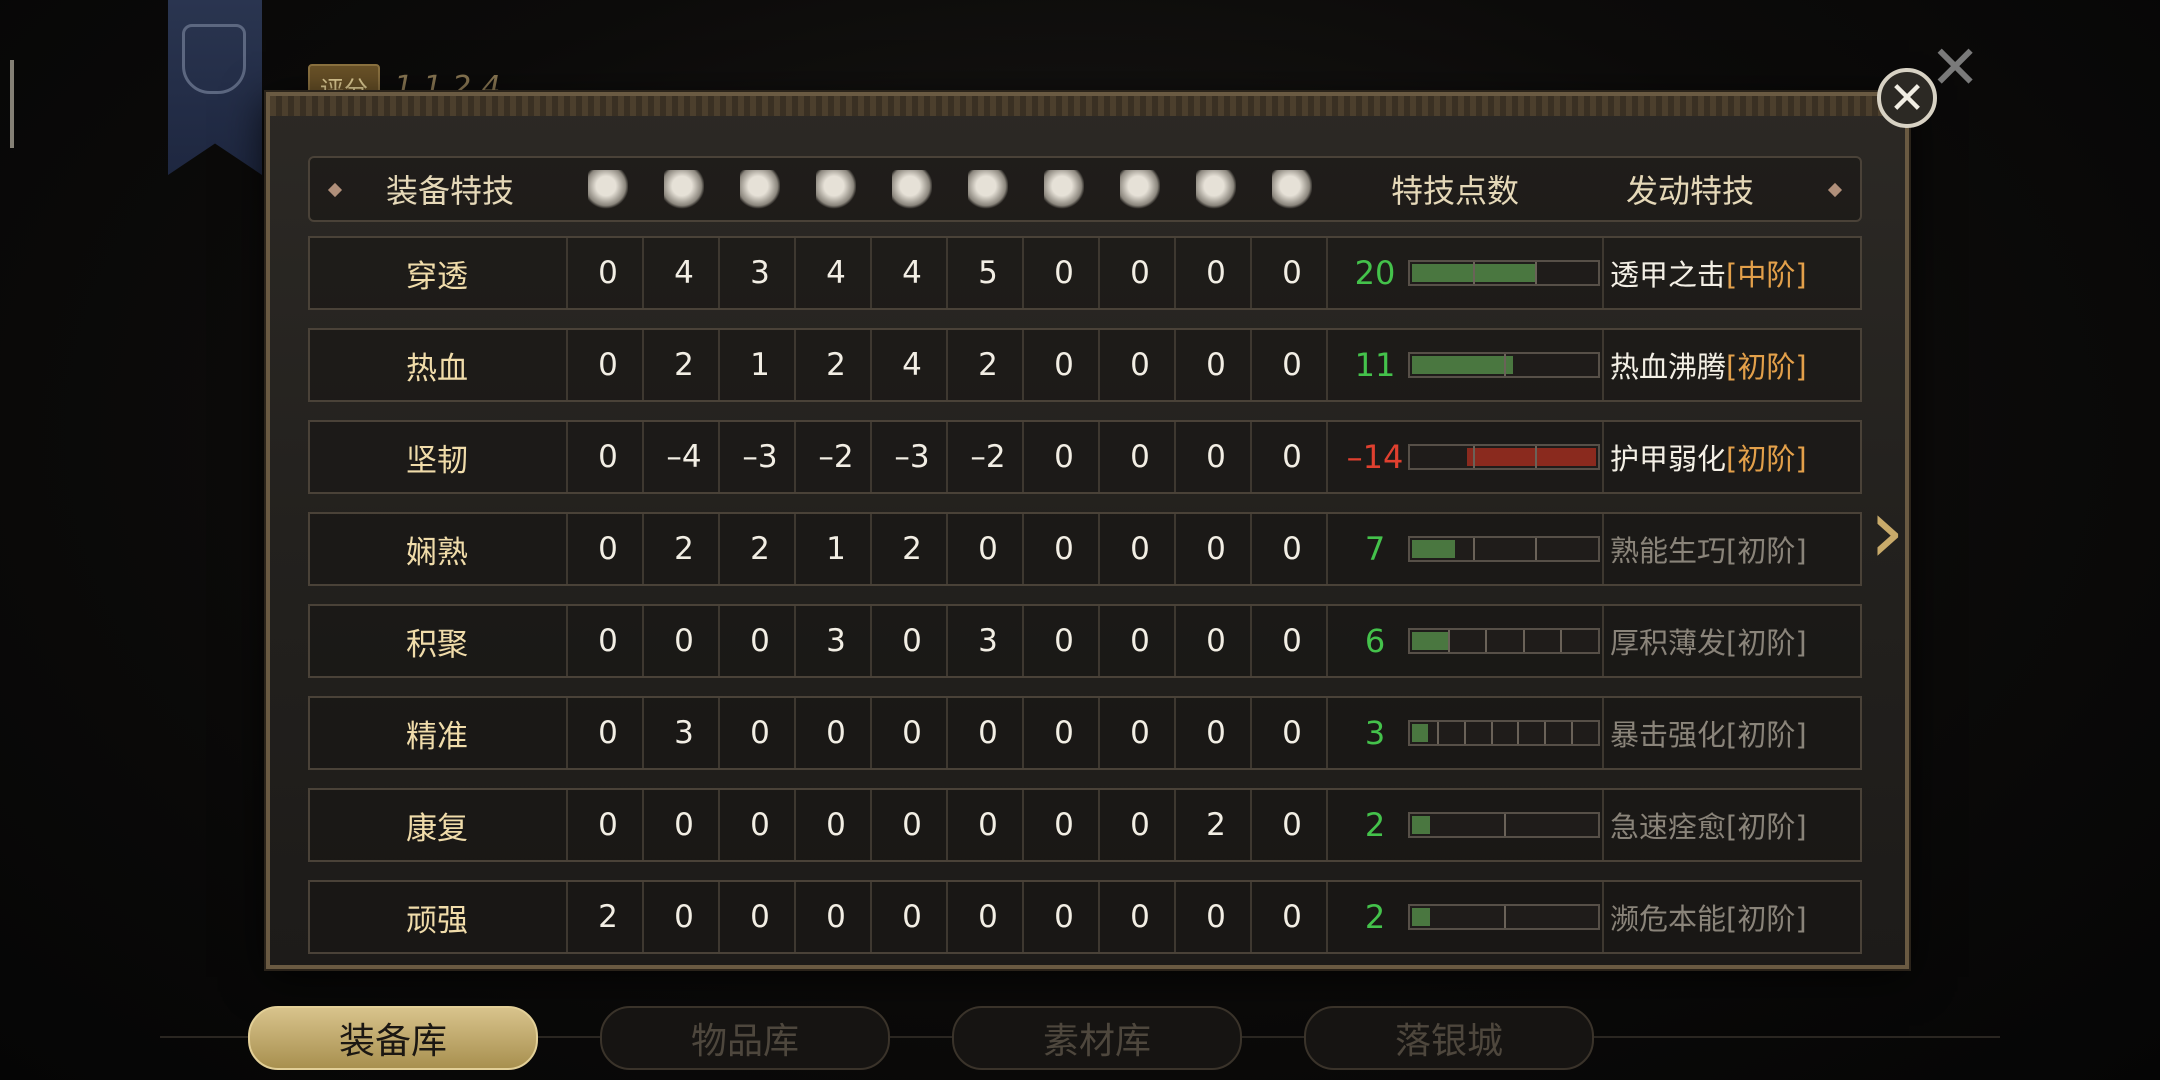 Image resolution: width=2160 pixels, height=1080 pixels. I want to click on table-row: 热血 0 2 1 2 4 2 0 0 0 0 11 热血沸腾 [初阶], so click(1085, 365).